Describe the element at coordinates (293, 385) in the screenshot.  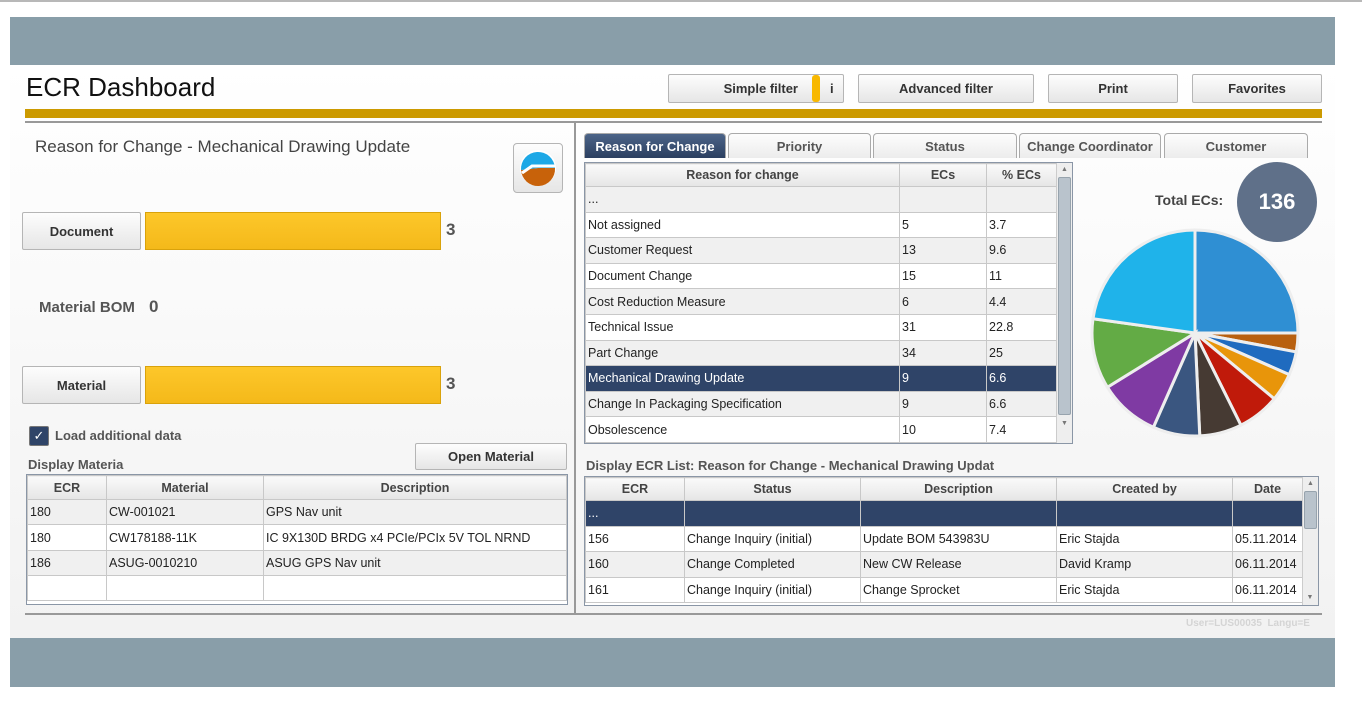
I see `material-bar` at that location.